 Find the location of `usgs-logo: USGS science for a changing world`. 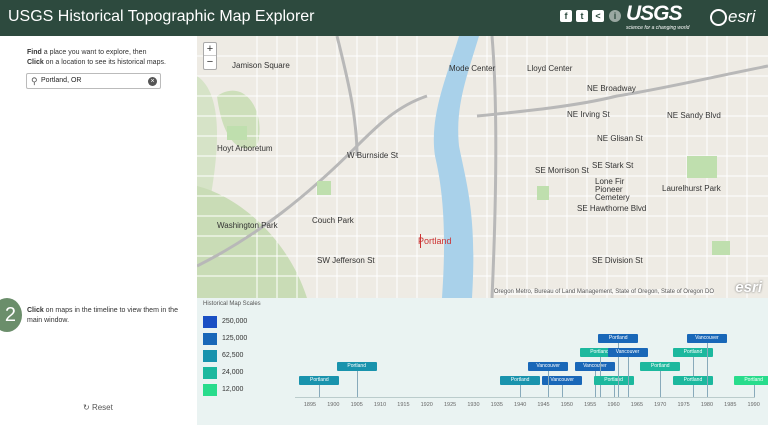

usgs-logo: USGS science for a changing world is located at coordinates (663, 18).